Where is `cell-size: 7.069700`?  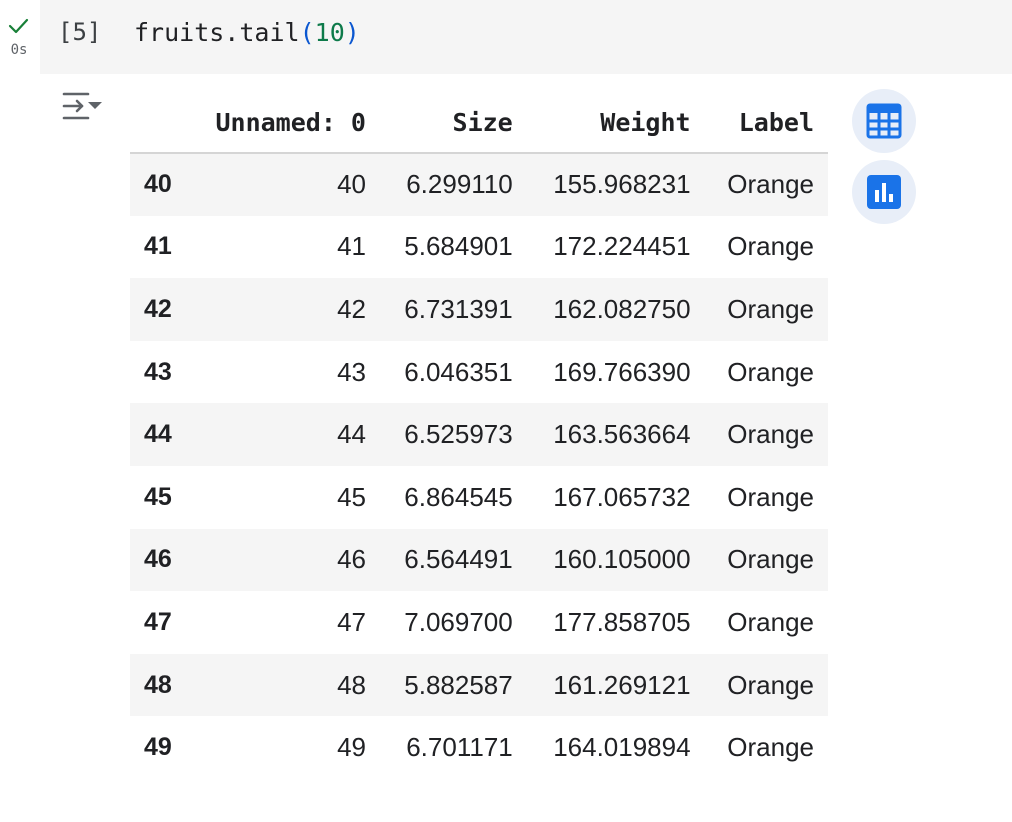 cell-size: 7.069700 is located at coordinates (458, 621).